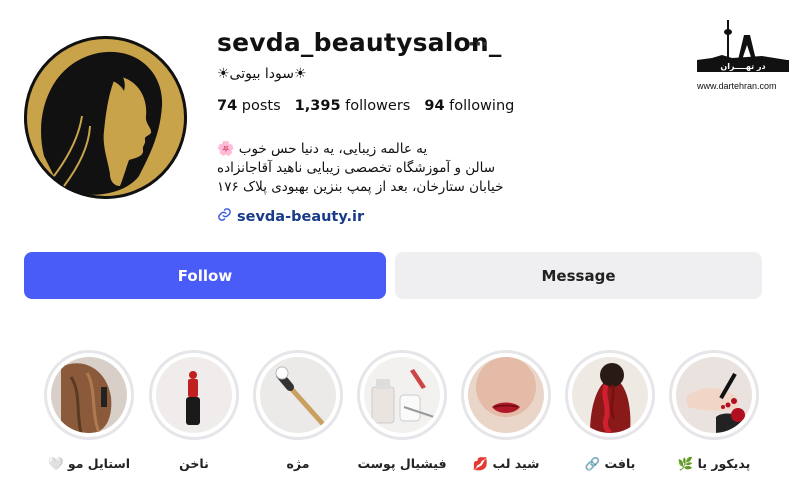  What do you see at coordinates (262, 74) in the screenshot?
I see `profile-full-name: ☀سودا بیوتی☀` at bounding box center [262, 74].